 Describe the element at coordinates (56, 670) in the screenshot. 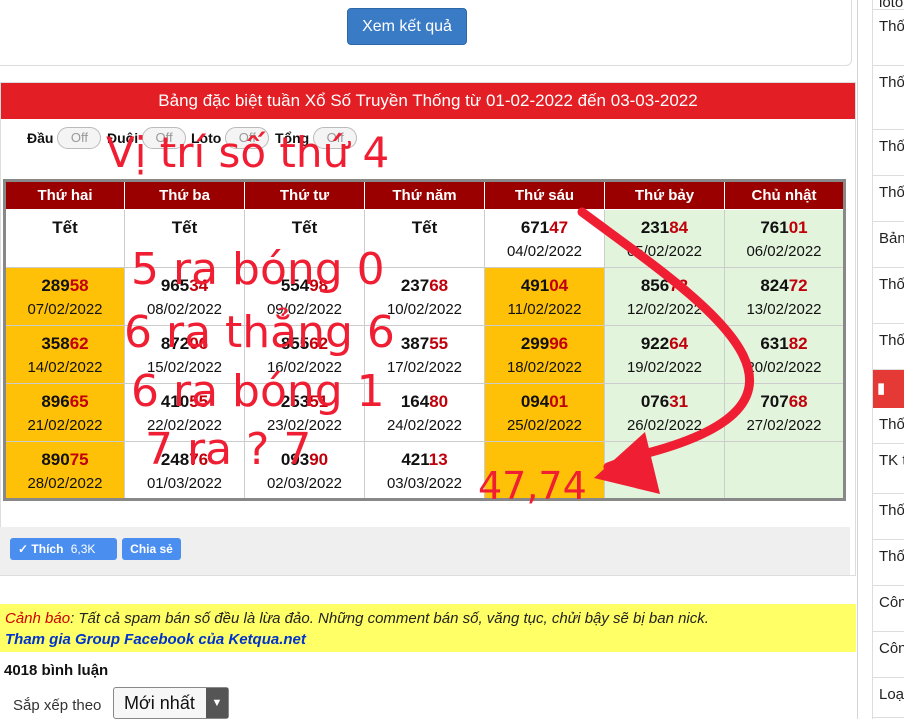

I see `comment-count: 4018 bình luận` at that location.